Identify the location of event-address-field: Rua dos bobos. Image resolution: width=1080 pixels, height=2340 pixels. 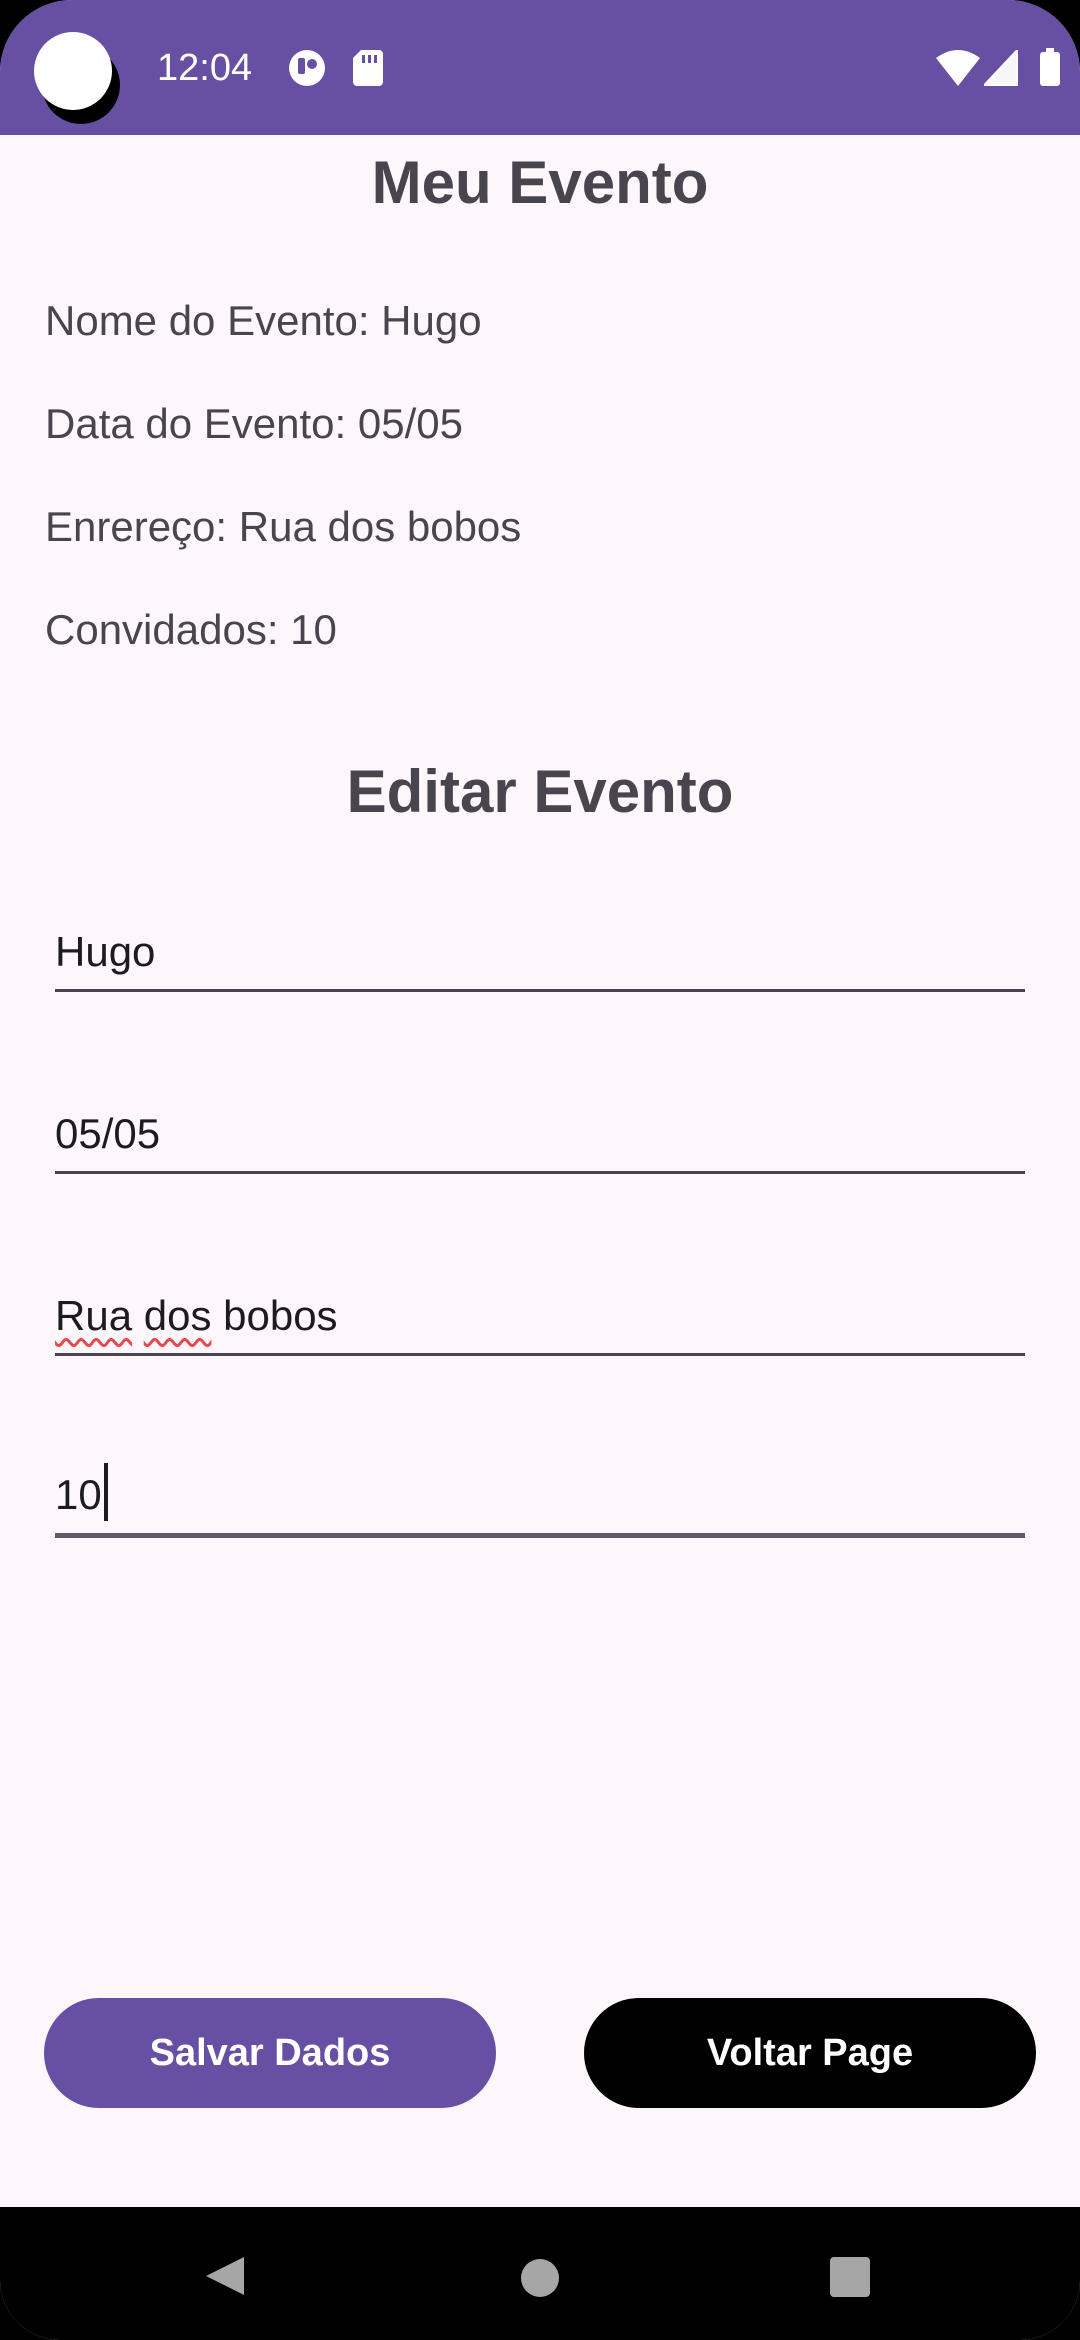
(540, 1321).